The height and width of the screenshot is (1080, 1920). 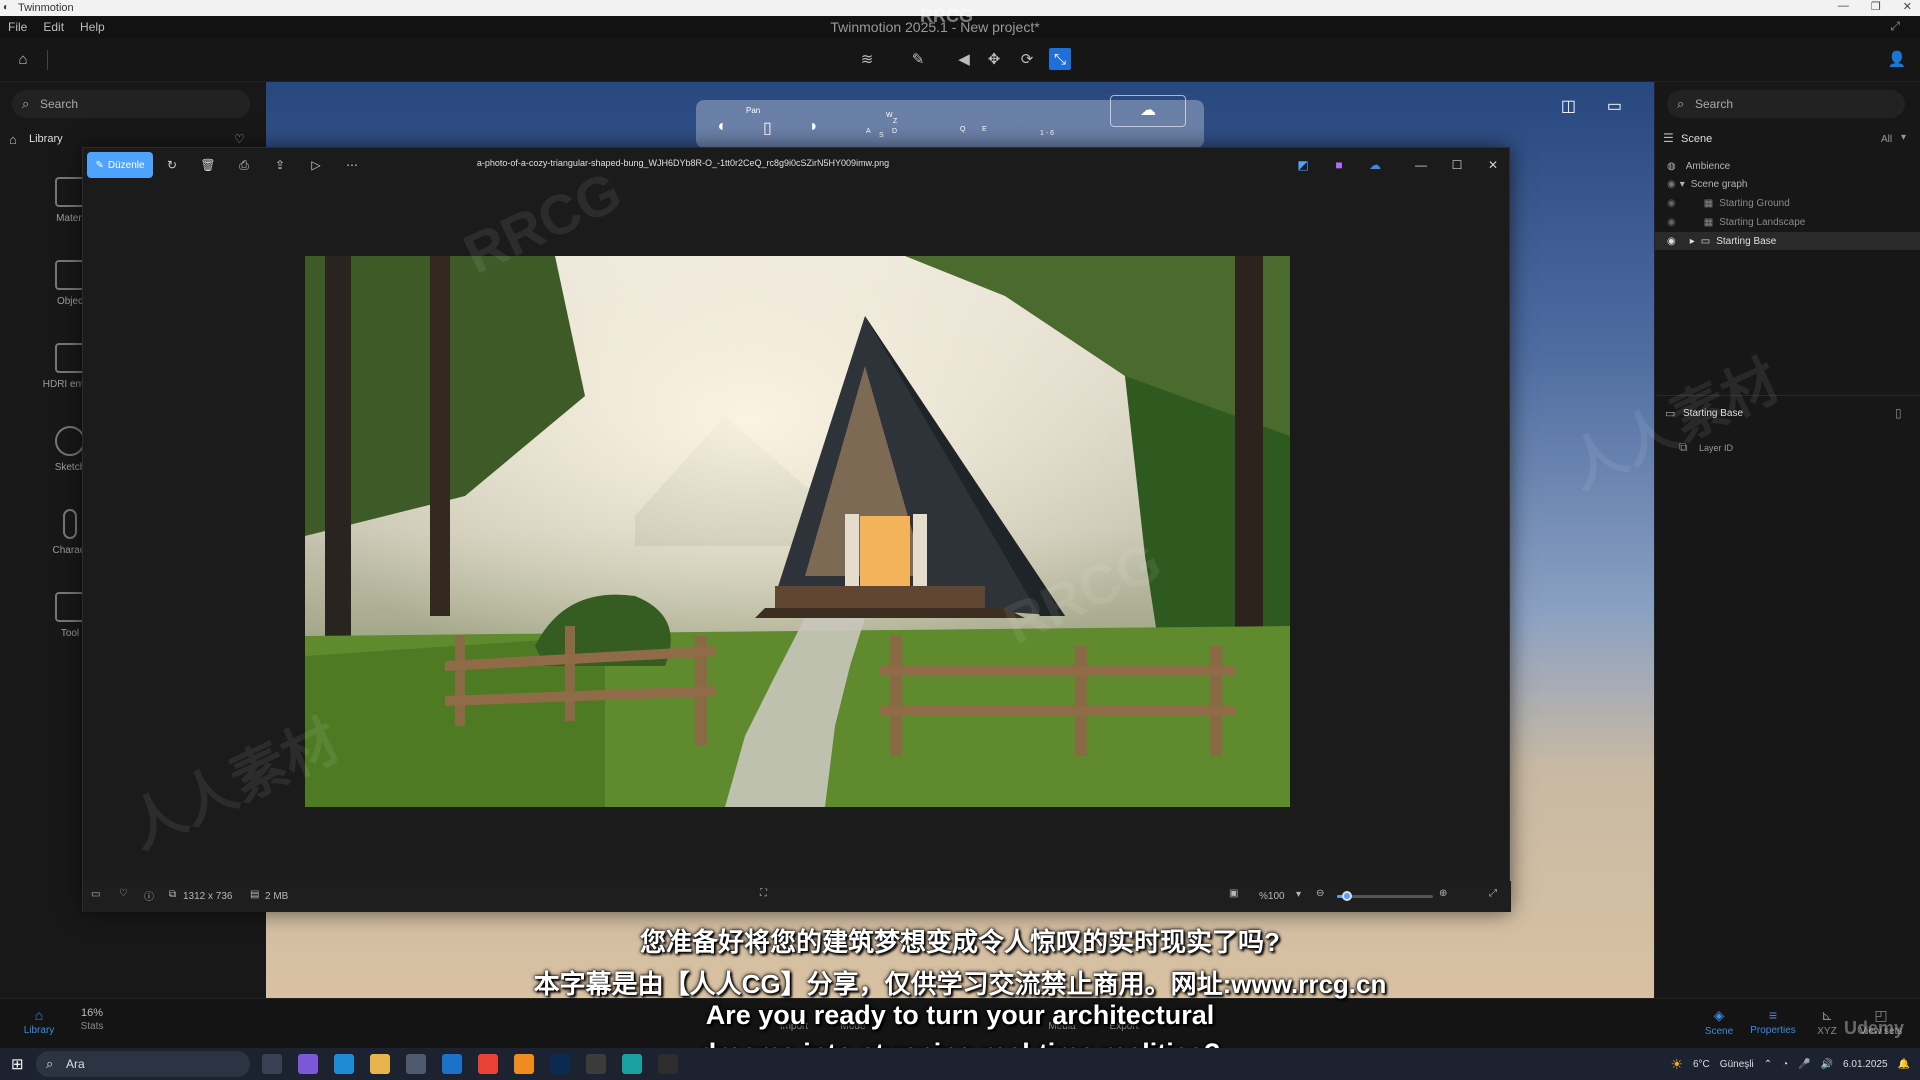 I want to click on zoom-out-icon: ⊖, so click(x=1320, y=893).